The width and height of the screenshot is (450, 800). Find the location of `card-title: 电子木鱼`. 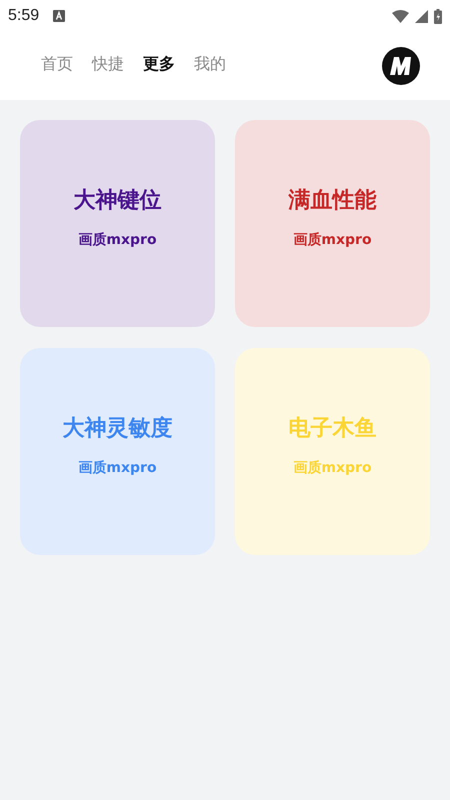

card-title: 电子木鱼 is located at coordinates (332, 428).